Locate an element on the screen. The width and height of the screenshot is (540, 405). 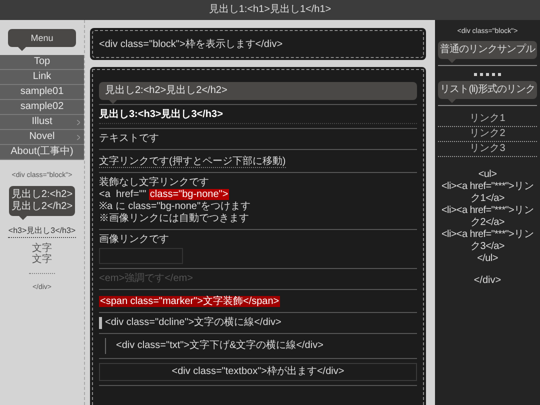
code-text: <ul> is located at coordinates (487, 175).